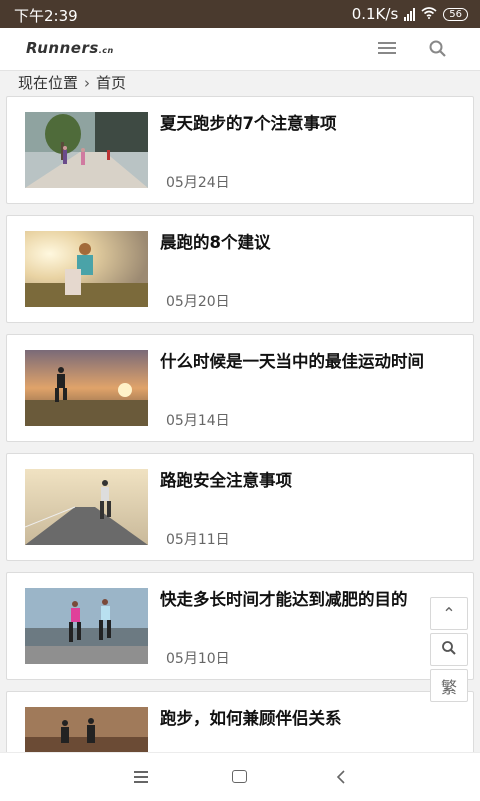 The image size is (480, 801). Describe the element at coordinates (111, 83) in the screenshot. I see `breadcrumb-home-link: 首页` at that location.